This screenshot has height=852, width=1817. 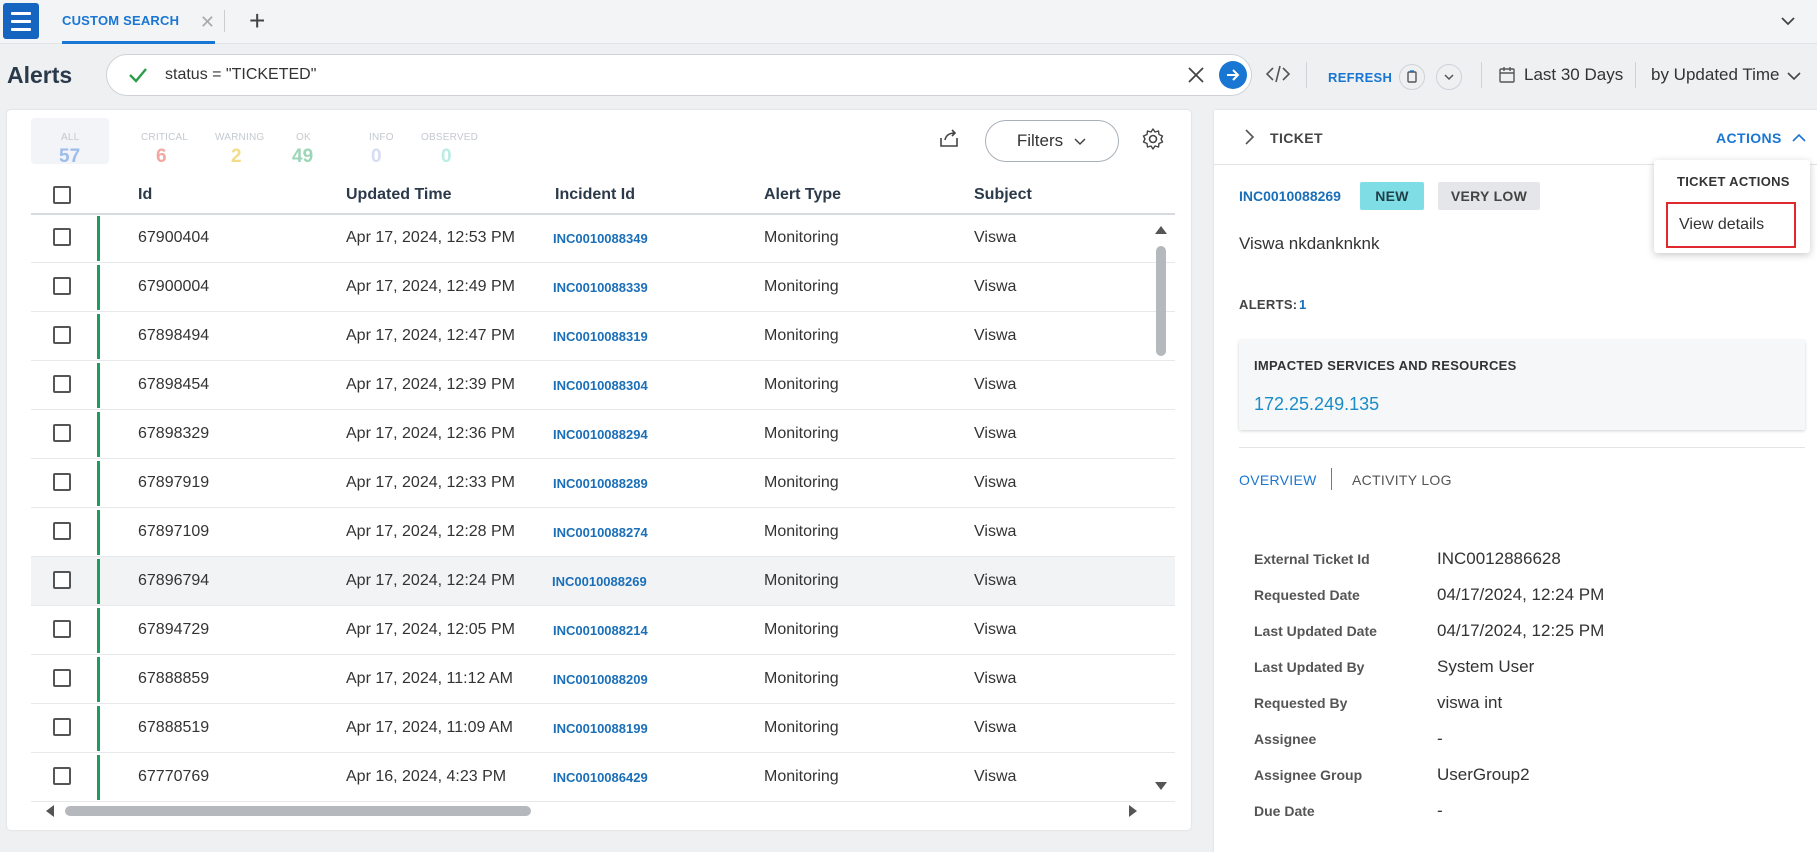 I want to click on cell-incident-link: INC0010088214, so click(x=600, y=630).